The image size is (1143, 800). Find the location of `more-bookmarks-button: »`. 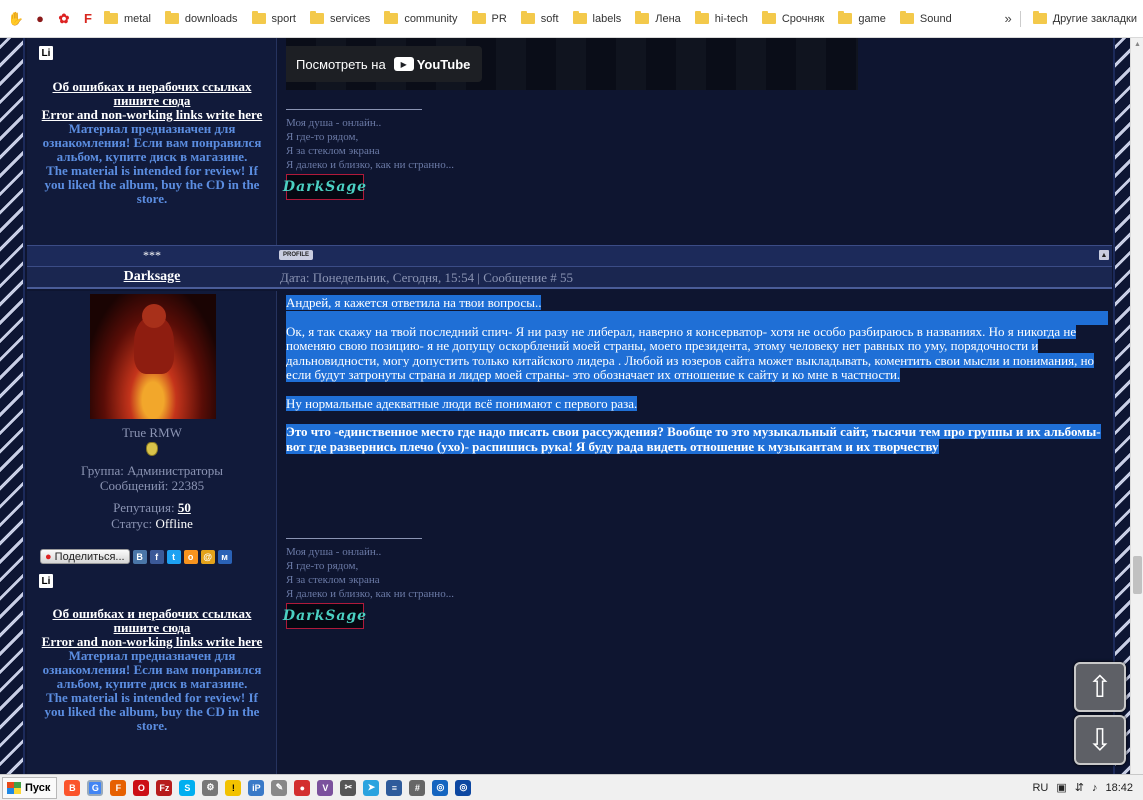

more-bookmarks-button: » is located at coordinates (1007, 18).